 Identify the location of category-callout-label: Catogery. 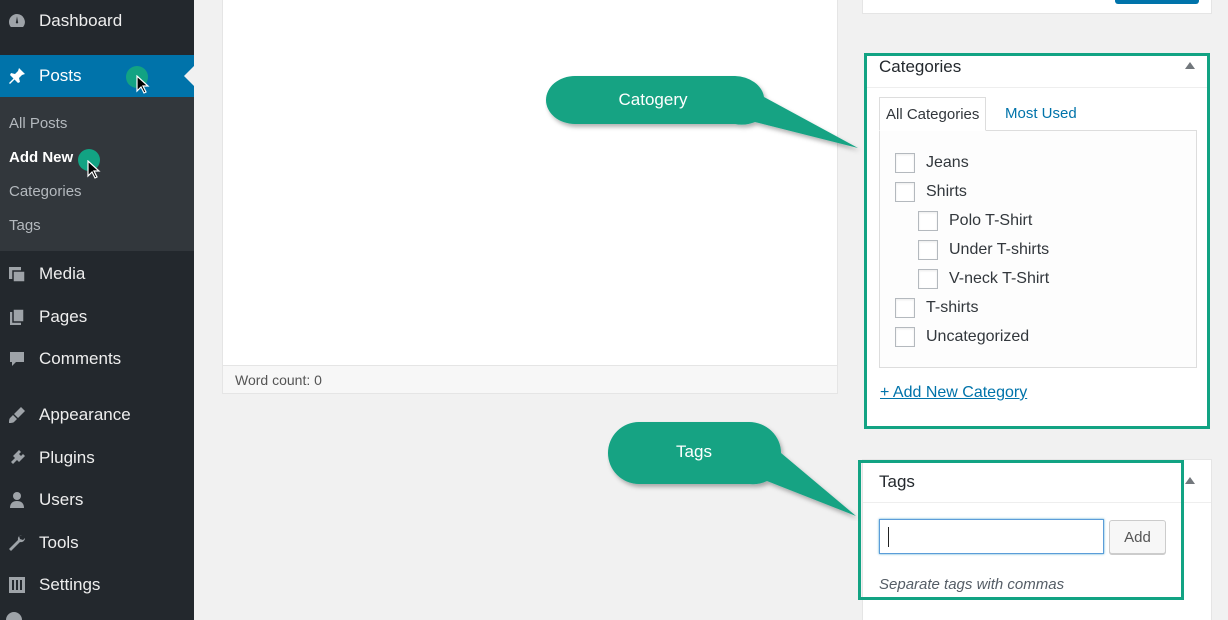
(653, 99).